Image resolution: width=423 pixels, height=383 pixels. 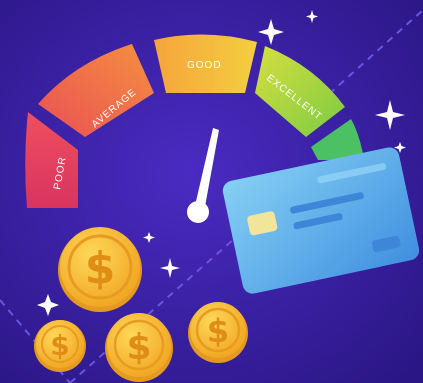 I want to click on gauge-label-good: GOOD, so click(x=204, y=65).